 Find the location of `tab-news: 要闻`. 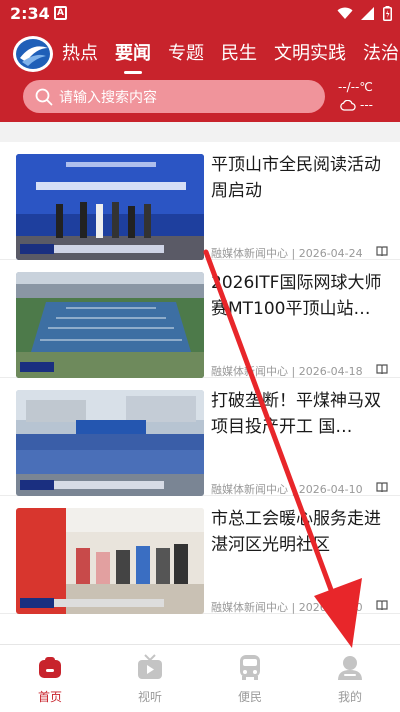

tab-news: 要闻 is located at coordinates (133, 57).